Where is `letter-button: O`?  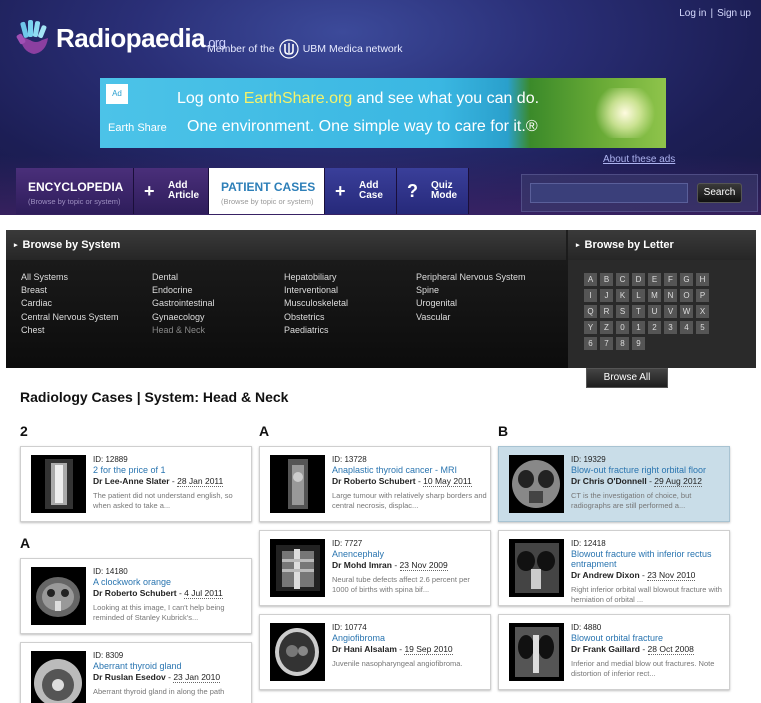
letter-button: O is located at coordinates (686, 295).